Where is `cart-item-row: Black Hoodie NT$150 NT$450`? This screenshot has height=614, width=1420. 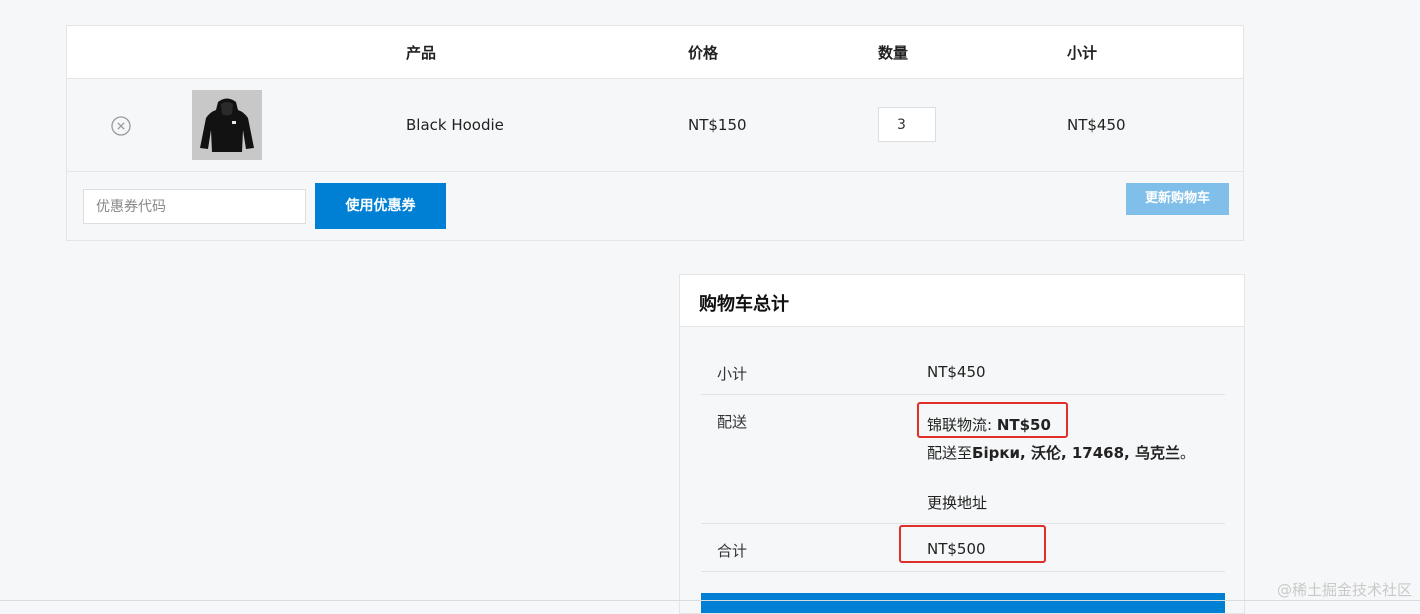 cart-item-row: Black Hoodie NT$150 NT$450 is located at coordinates (655, 125).